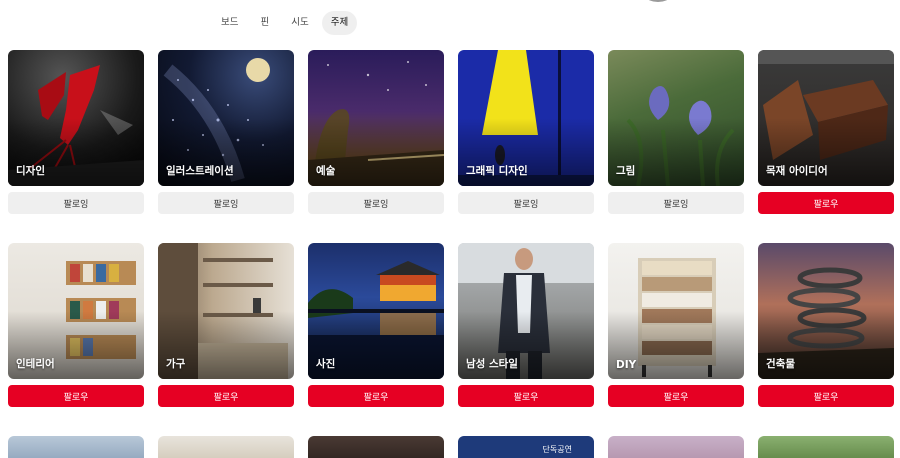  What do you see at coordinates (176, 364) in the screenshot?
I see `topic-label: 가구` at bounding box center [176, 364].